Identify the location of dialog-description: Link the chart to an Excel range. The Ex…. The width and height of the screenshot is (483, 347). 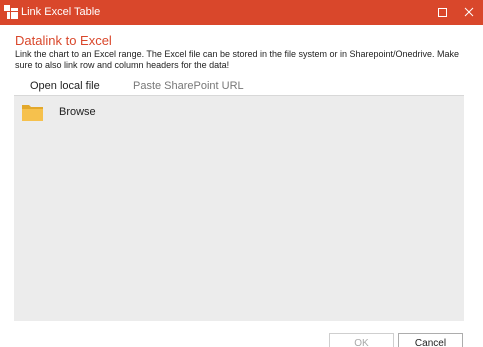
(237, 59).